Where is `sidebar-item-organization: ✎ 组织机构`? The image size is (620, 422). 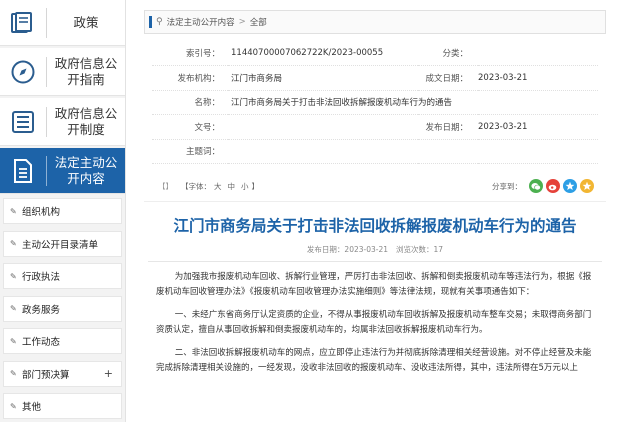
sidebar-item-organization: ✎ 组织机构 is located at coordinates (62, 211).